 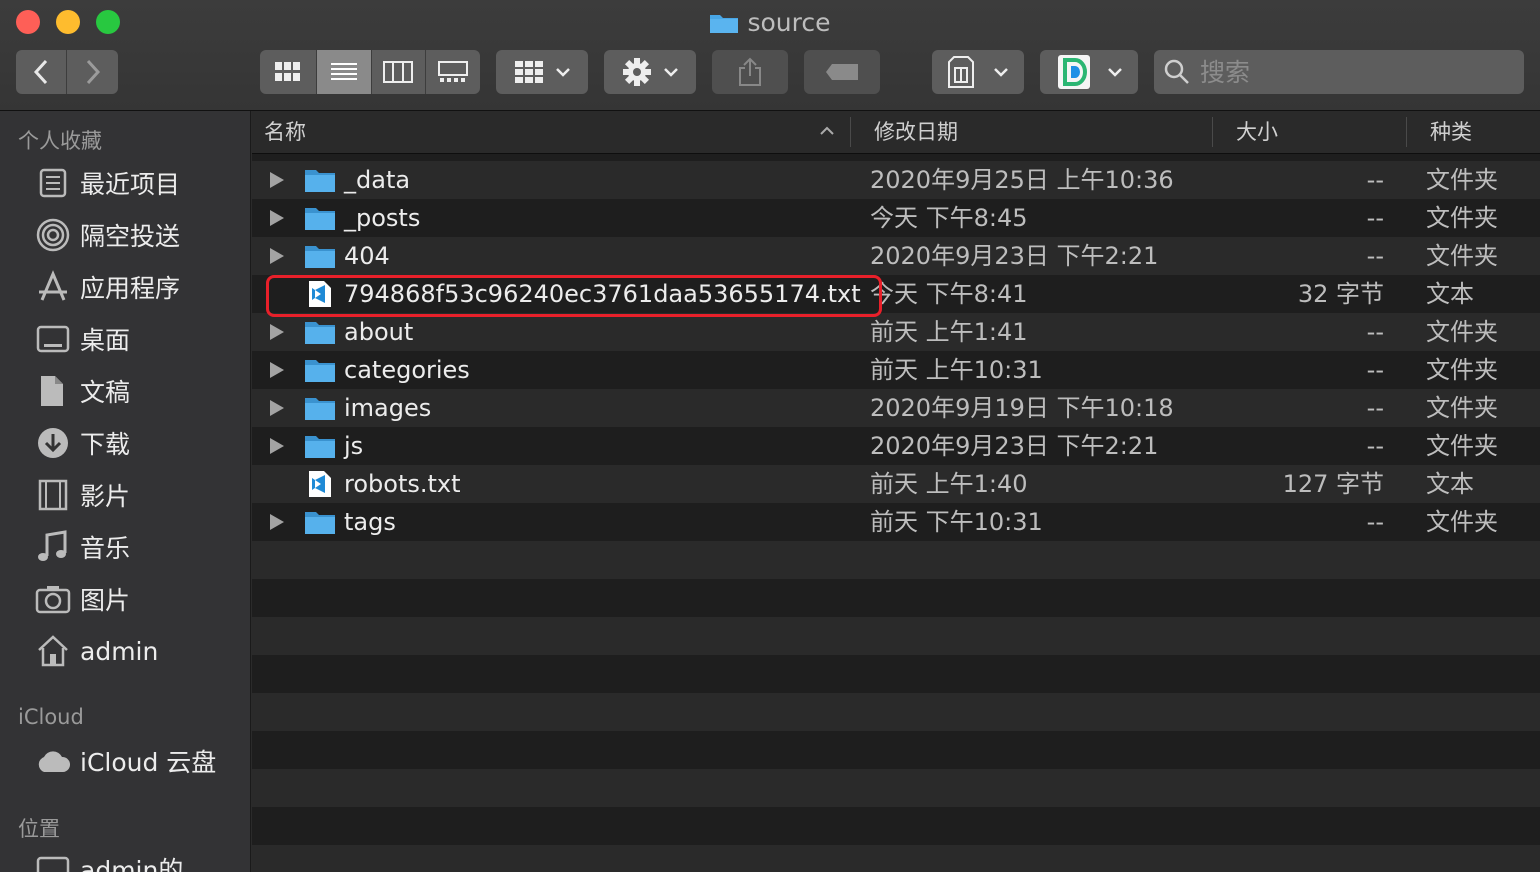 I want to click on recents-icon, so click(x=53, y=183).